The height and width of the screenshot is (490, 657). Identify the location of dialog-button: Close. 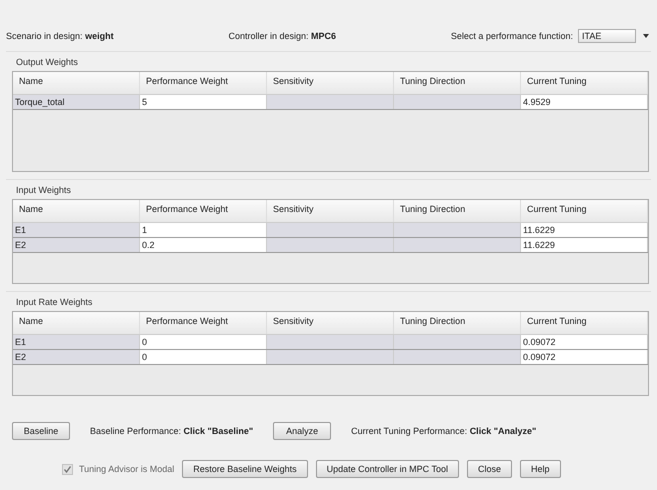
(489, 469).